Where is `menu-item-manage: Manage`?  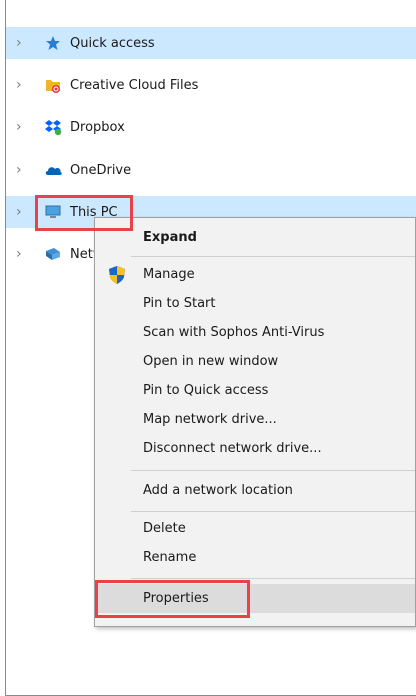
menu-item-manage: Manage is located at coordinates (255, 274).